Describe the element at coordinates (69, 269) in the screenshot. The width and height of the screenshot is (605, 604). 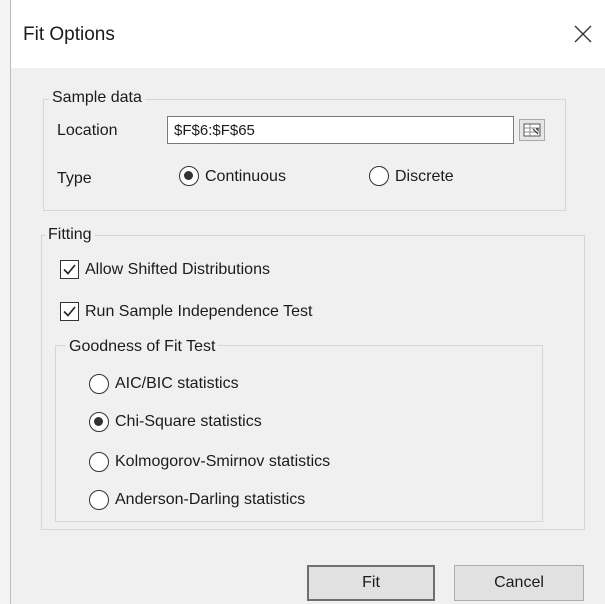
I see `allow-shifted-checkbox` at that location.